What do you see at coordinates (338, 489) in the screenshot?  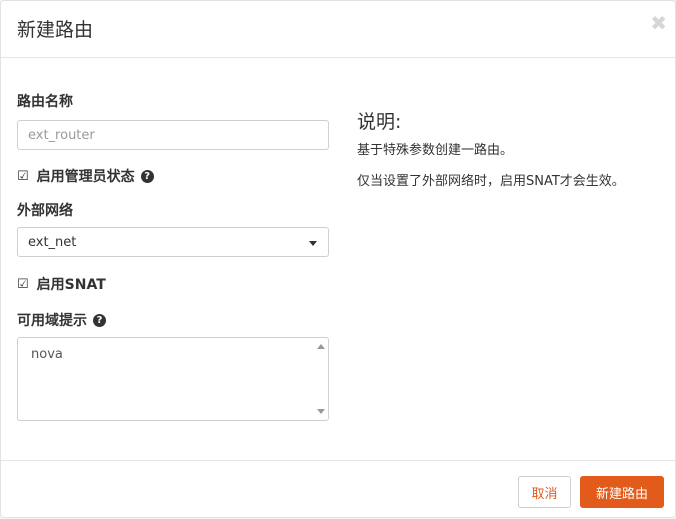 I see `modal-footer: 取消 新建路由` at bounding box center [338, 489].